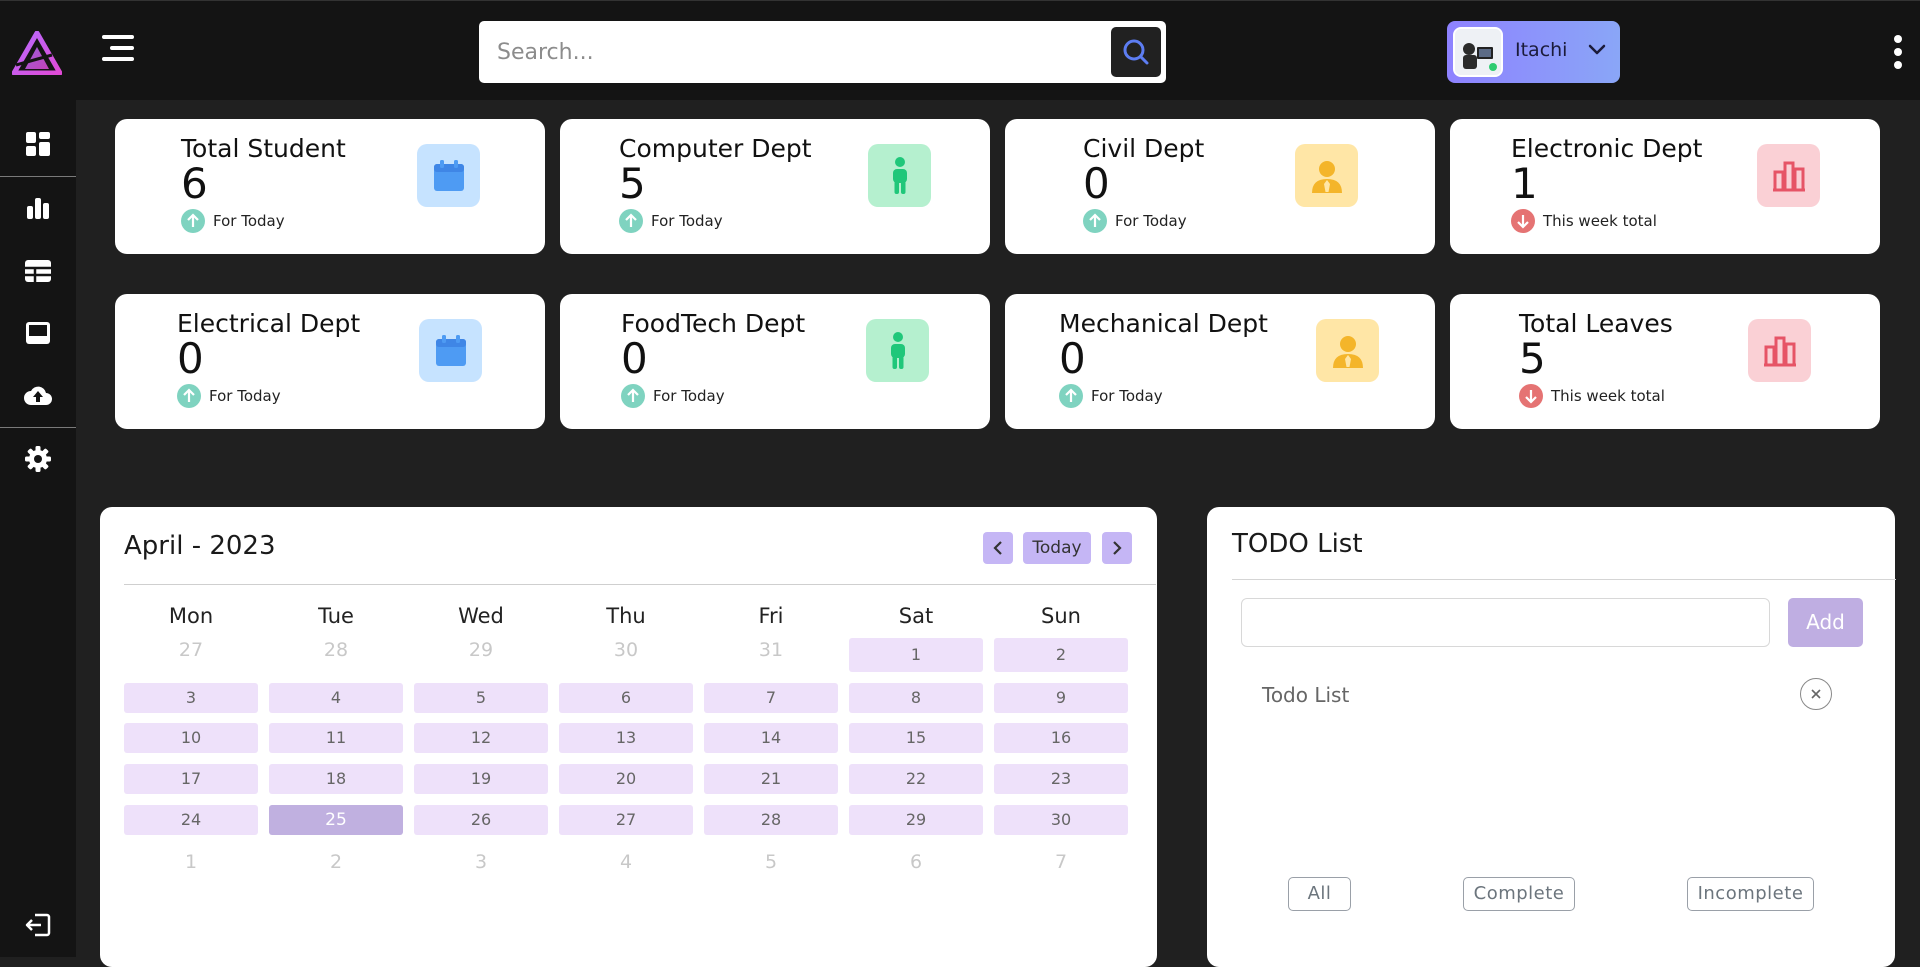 This screenshot has height=967, width=1920. I want to click on calendar-day: 4, so click(336, 698).